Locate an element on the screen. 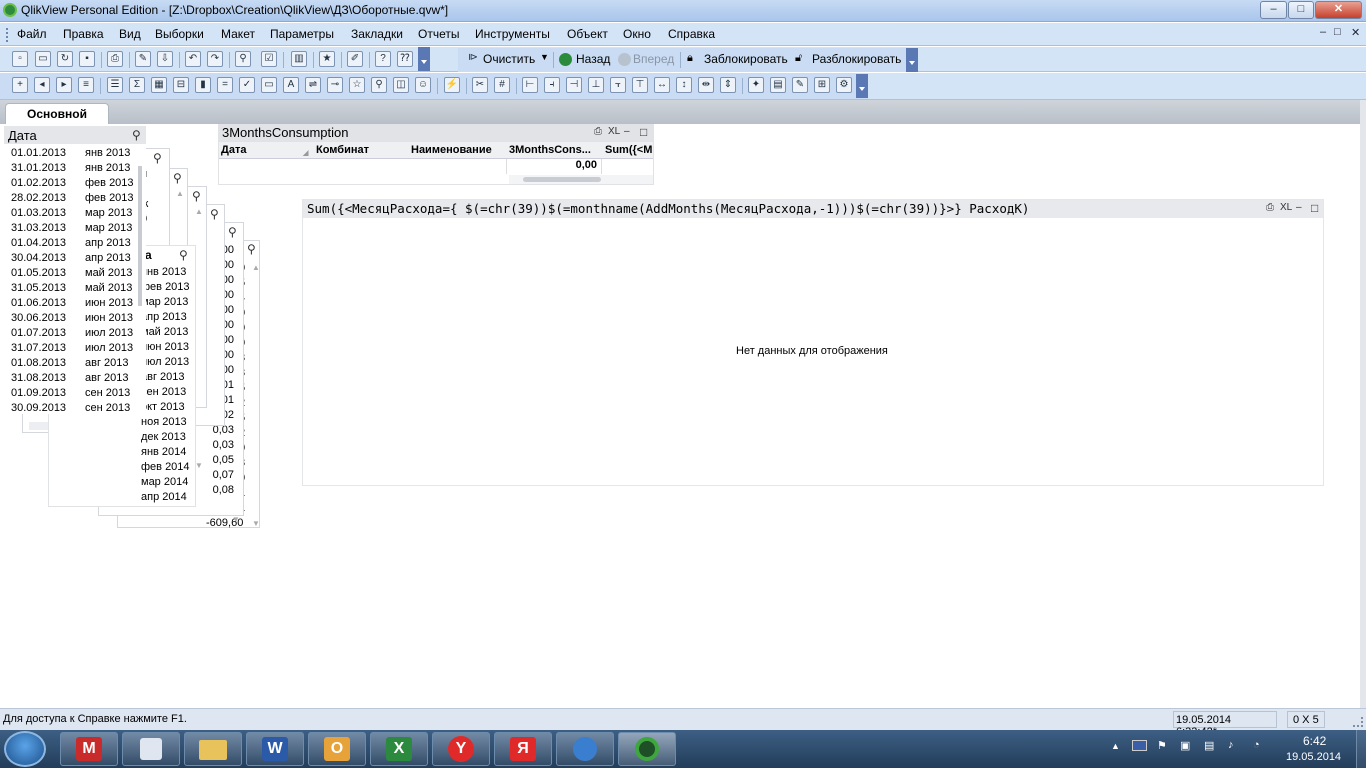  select-fields-icon: ☑ is located at coordinates (269, 59).